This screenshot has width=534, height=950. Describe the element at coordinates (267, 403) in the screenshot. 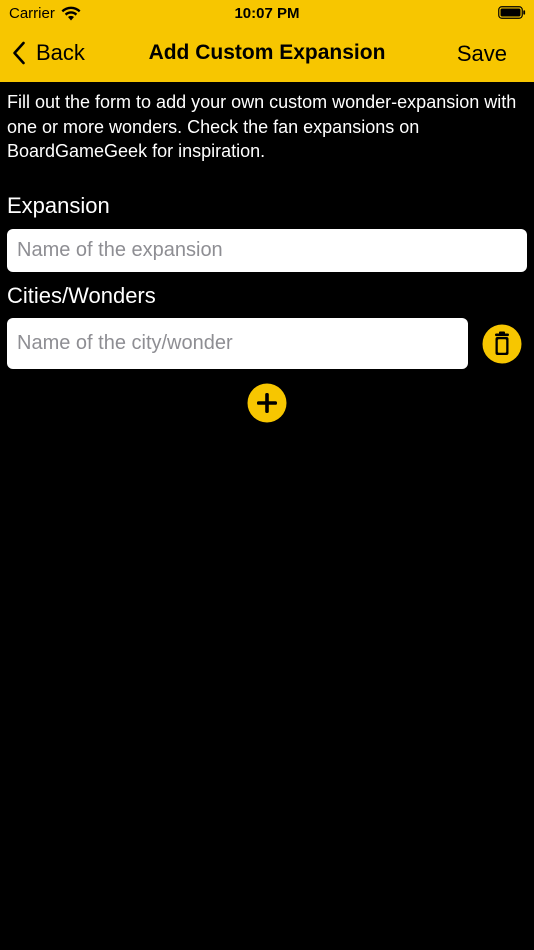

I see `plus-circle-icon` at that location.